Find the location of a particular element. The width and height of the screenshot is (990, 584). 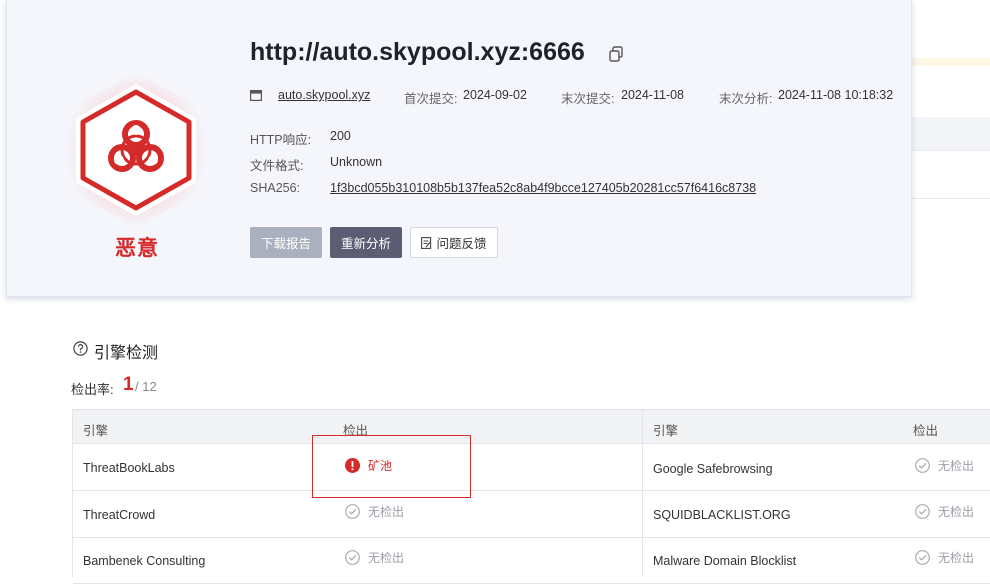

last-analysis-value: 2024-11-08 10:18:32 is located at coordinates (836, 95).